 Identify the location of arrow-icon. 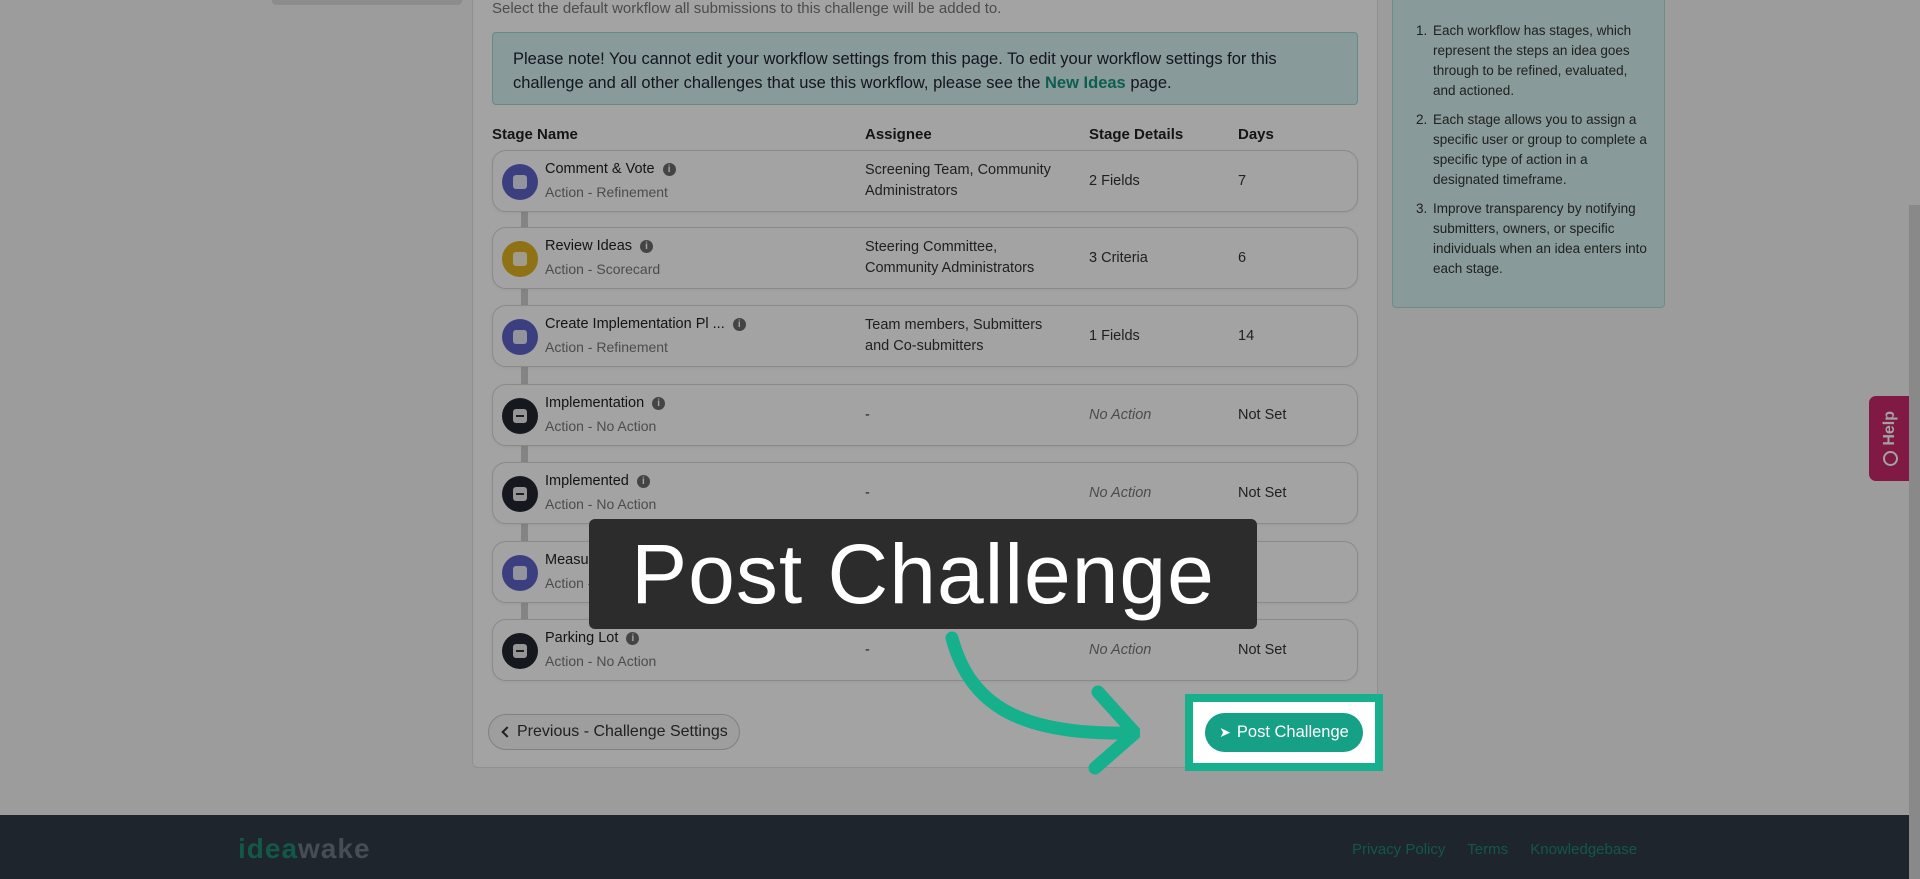
(1042, 703).